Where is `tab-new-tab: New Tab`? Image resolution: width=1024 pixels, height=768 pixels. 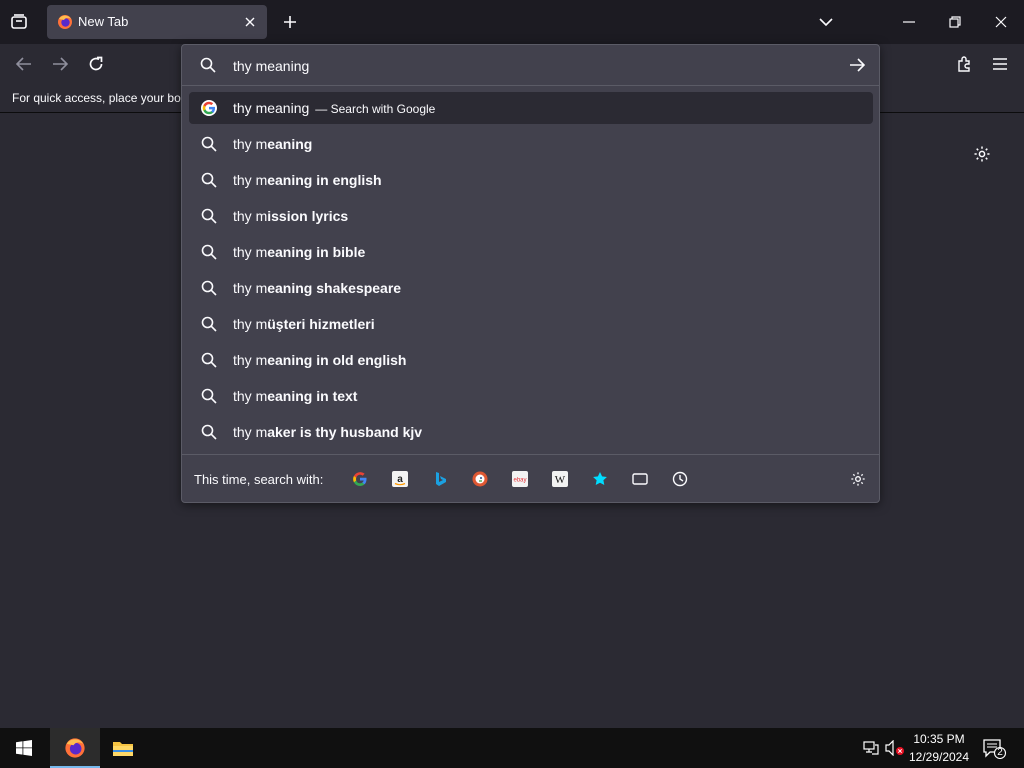
tab-new-tab: New Tab is located at coordinates (157, 22).